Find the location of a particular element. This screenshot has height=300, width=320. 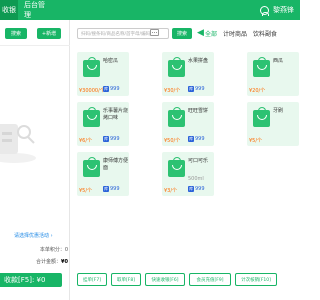

product-search-button: 搜索 is located at coordinates (182, 33).